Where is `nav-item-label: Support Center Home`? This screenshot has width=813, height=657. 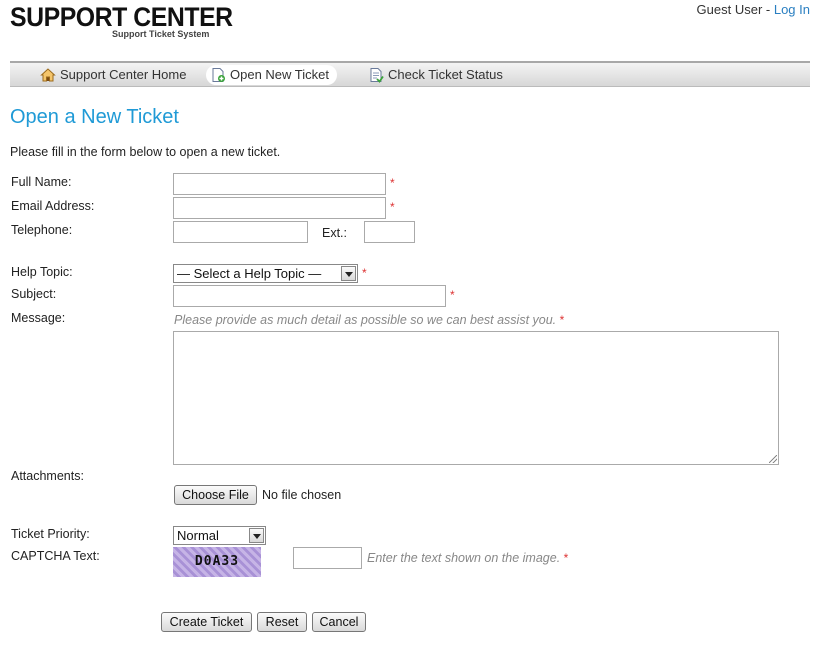 nav-item-label: Support Center Home is located at coordinates (123, 74).